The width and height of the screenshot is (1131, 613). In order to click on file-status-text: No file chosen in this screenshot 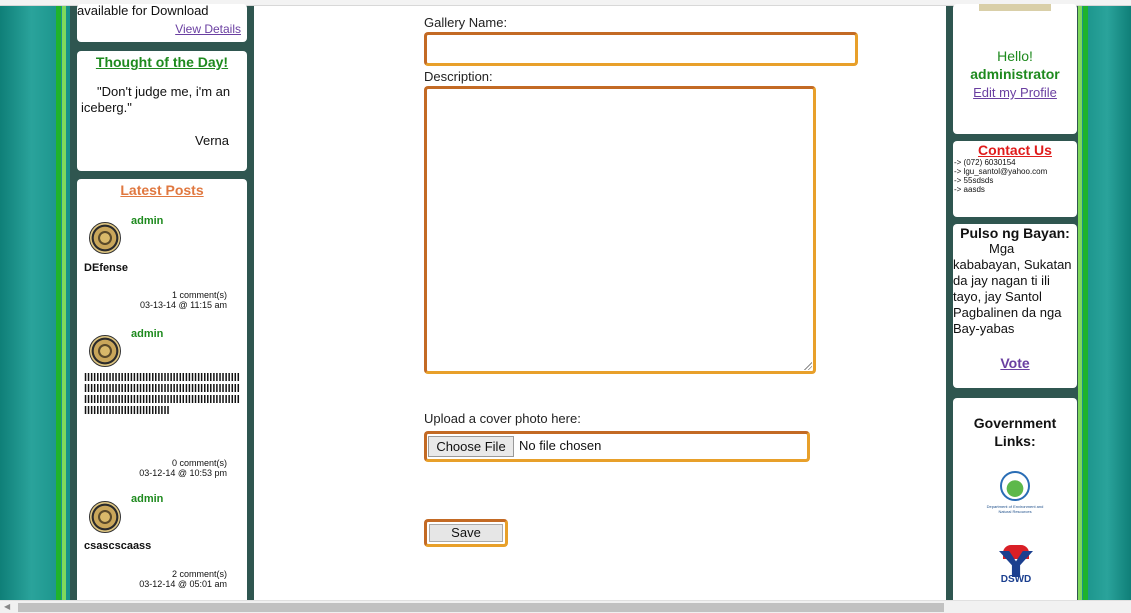, I will do `click(560, 445)`.